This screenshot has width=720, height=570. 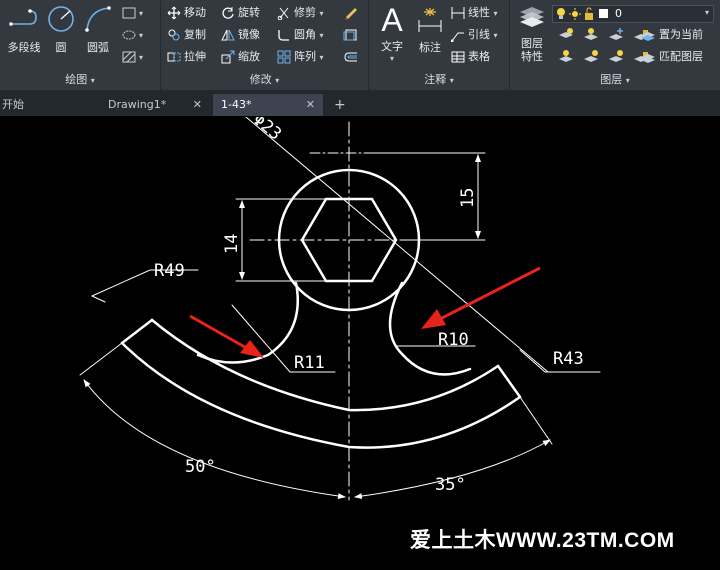 What do you see at coordinates (240, 35) in the screenshot?
I see `mirror-button: 镜像` at bounding box center [240, 35].